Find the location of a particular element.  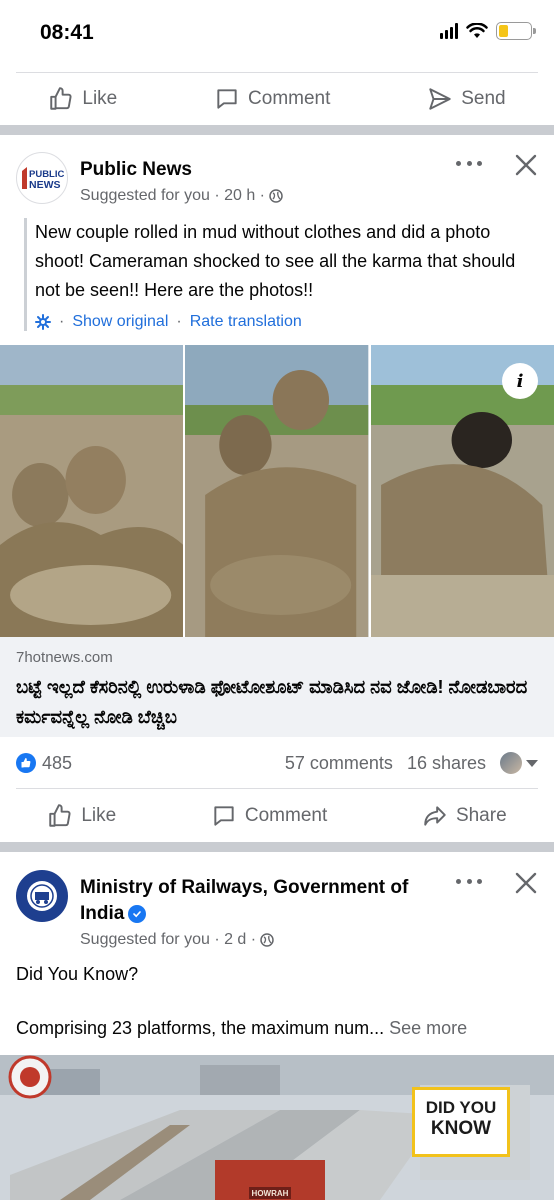

badge-line1: DID YOU is located at coordinates (461, 1107).